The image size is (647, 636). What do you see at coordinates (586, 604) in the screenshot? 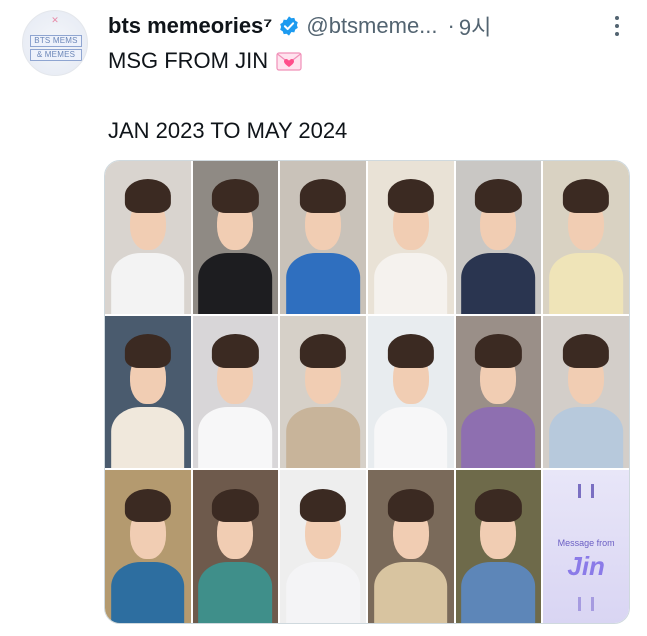
I see `bts-logo-footer-icon` at bounding box center [586, 604].